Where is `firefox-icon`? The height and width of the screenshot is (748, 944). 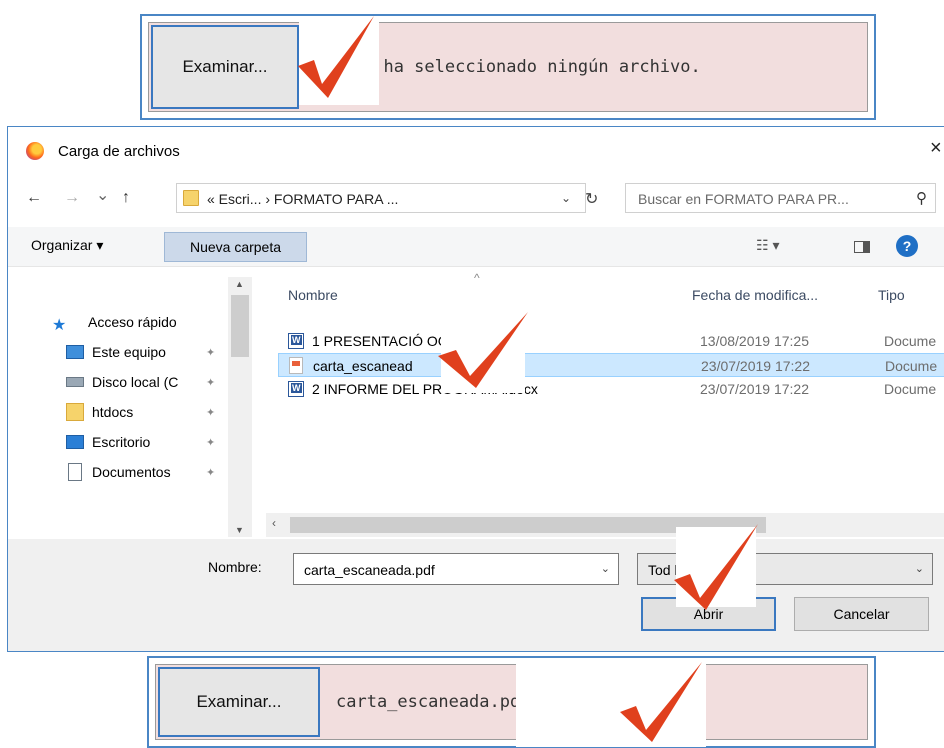 firefox-icon is located at coordinates (35, 151).